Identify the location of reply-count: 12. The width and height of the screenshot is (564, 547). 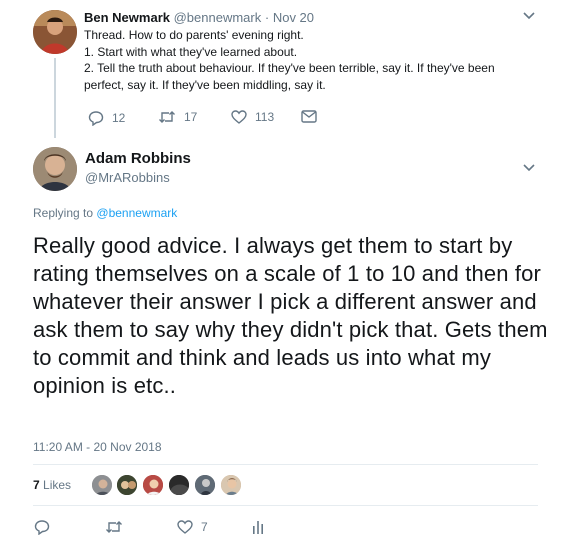
(119, 118).